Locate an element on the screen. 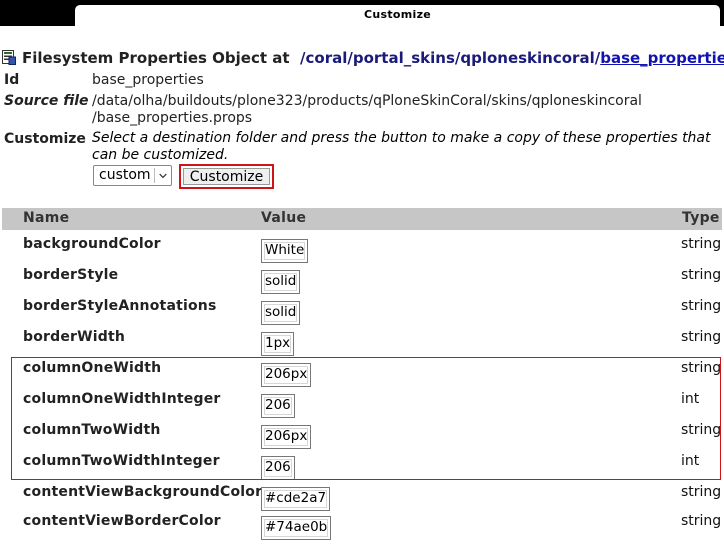 This screenshot has height=544, width=724. table-row: columnTwoWidthInteger 206 int is located at coordinates (362, 468).